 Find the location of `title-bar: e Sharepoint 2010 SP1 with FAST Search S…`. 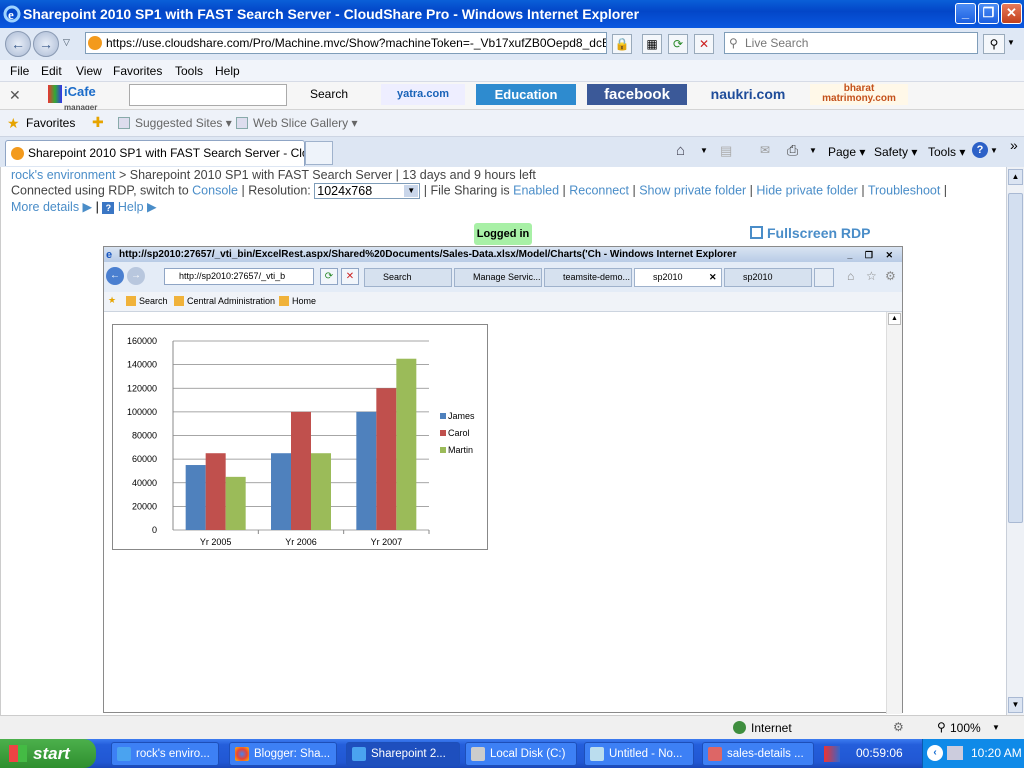

title-bar: e Sharepoint 2010 SP1 with FAST Search S… is located at coordinates (512, 14).